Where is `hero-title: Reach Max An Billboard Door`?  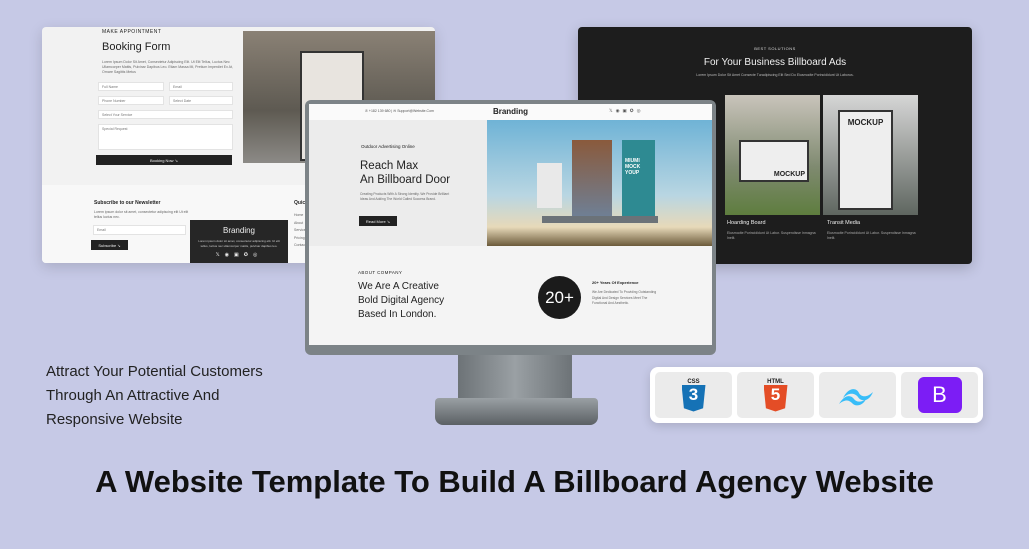
hero-title: Reach Max An Billboard Door is located at coordinates (405, 173).